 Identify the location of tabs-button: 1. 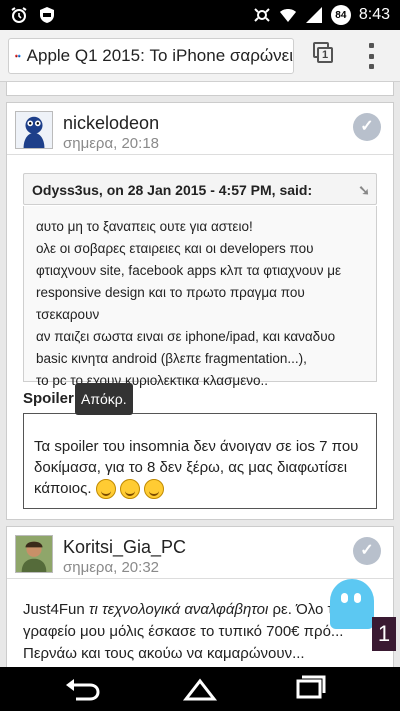
(325, 54).